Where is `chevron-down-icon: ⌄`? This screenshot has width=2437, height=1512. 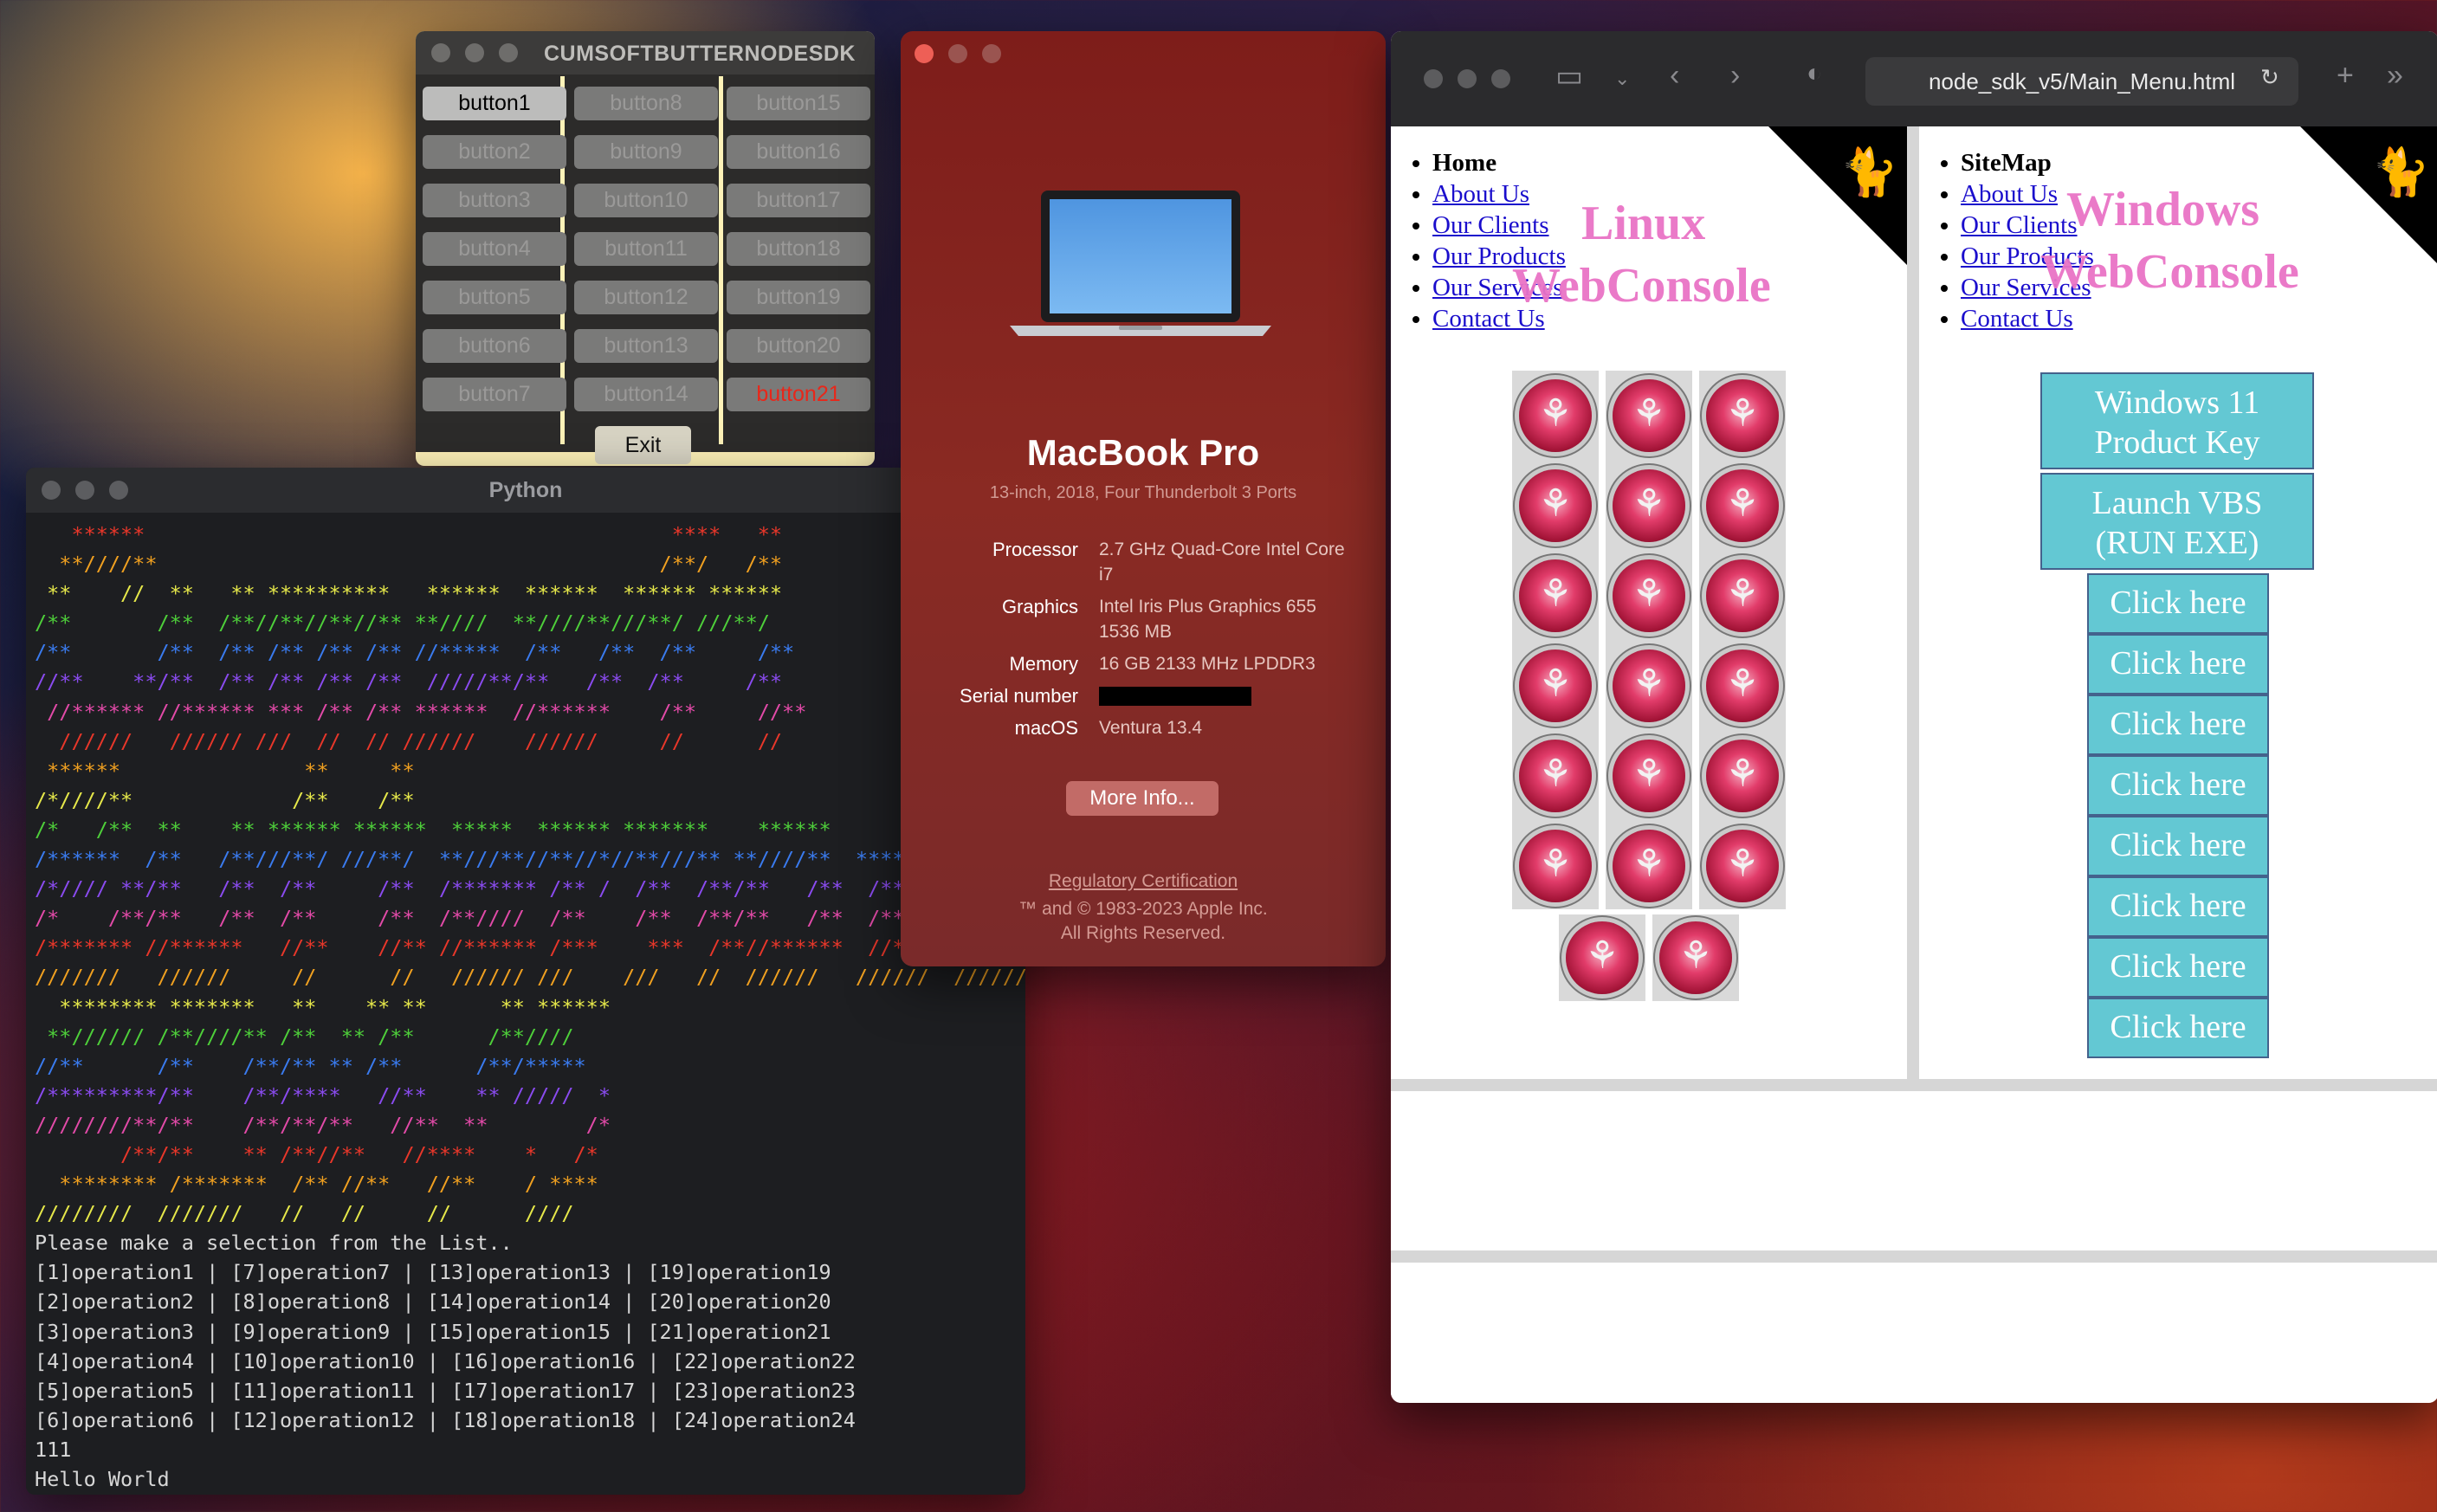
chevron-down-icon: ⌄ is located at coordinates (1622, 79).